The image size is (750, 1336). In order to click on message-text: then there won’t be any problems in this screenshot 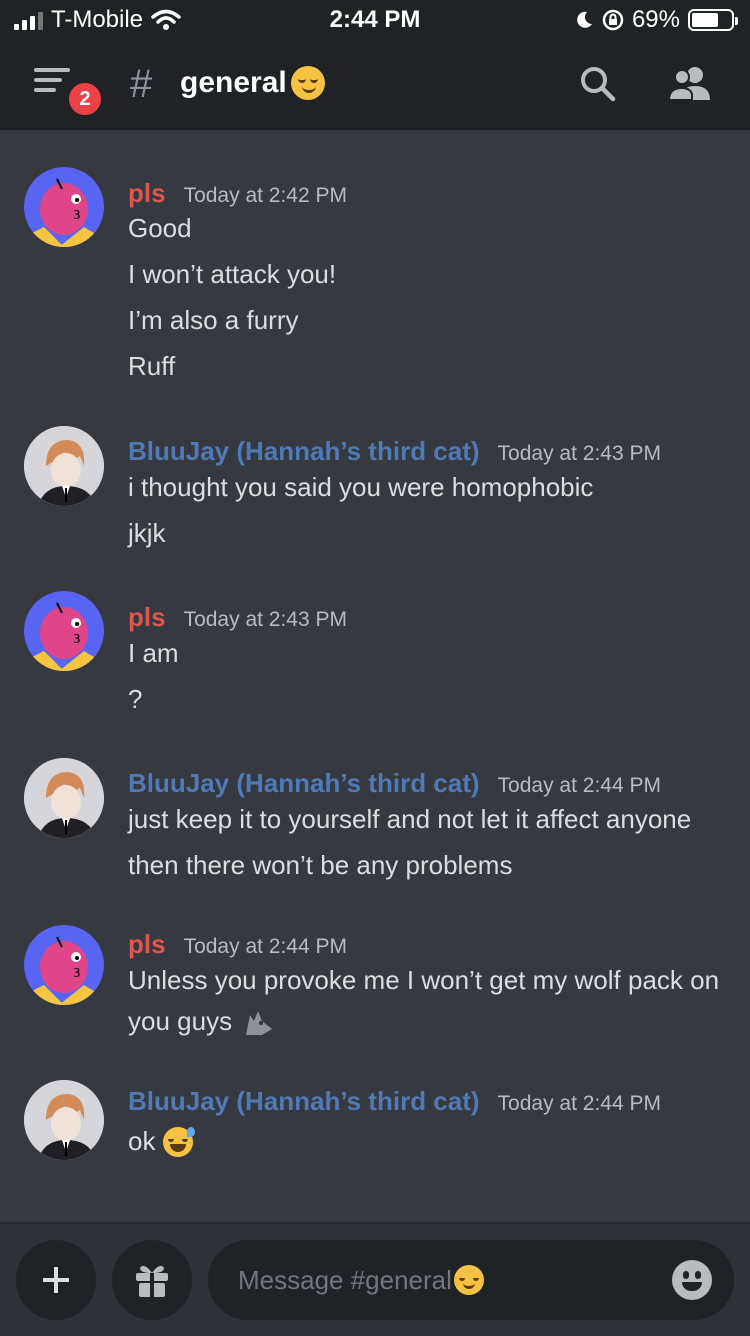, I will do `click(320, 865)`.